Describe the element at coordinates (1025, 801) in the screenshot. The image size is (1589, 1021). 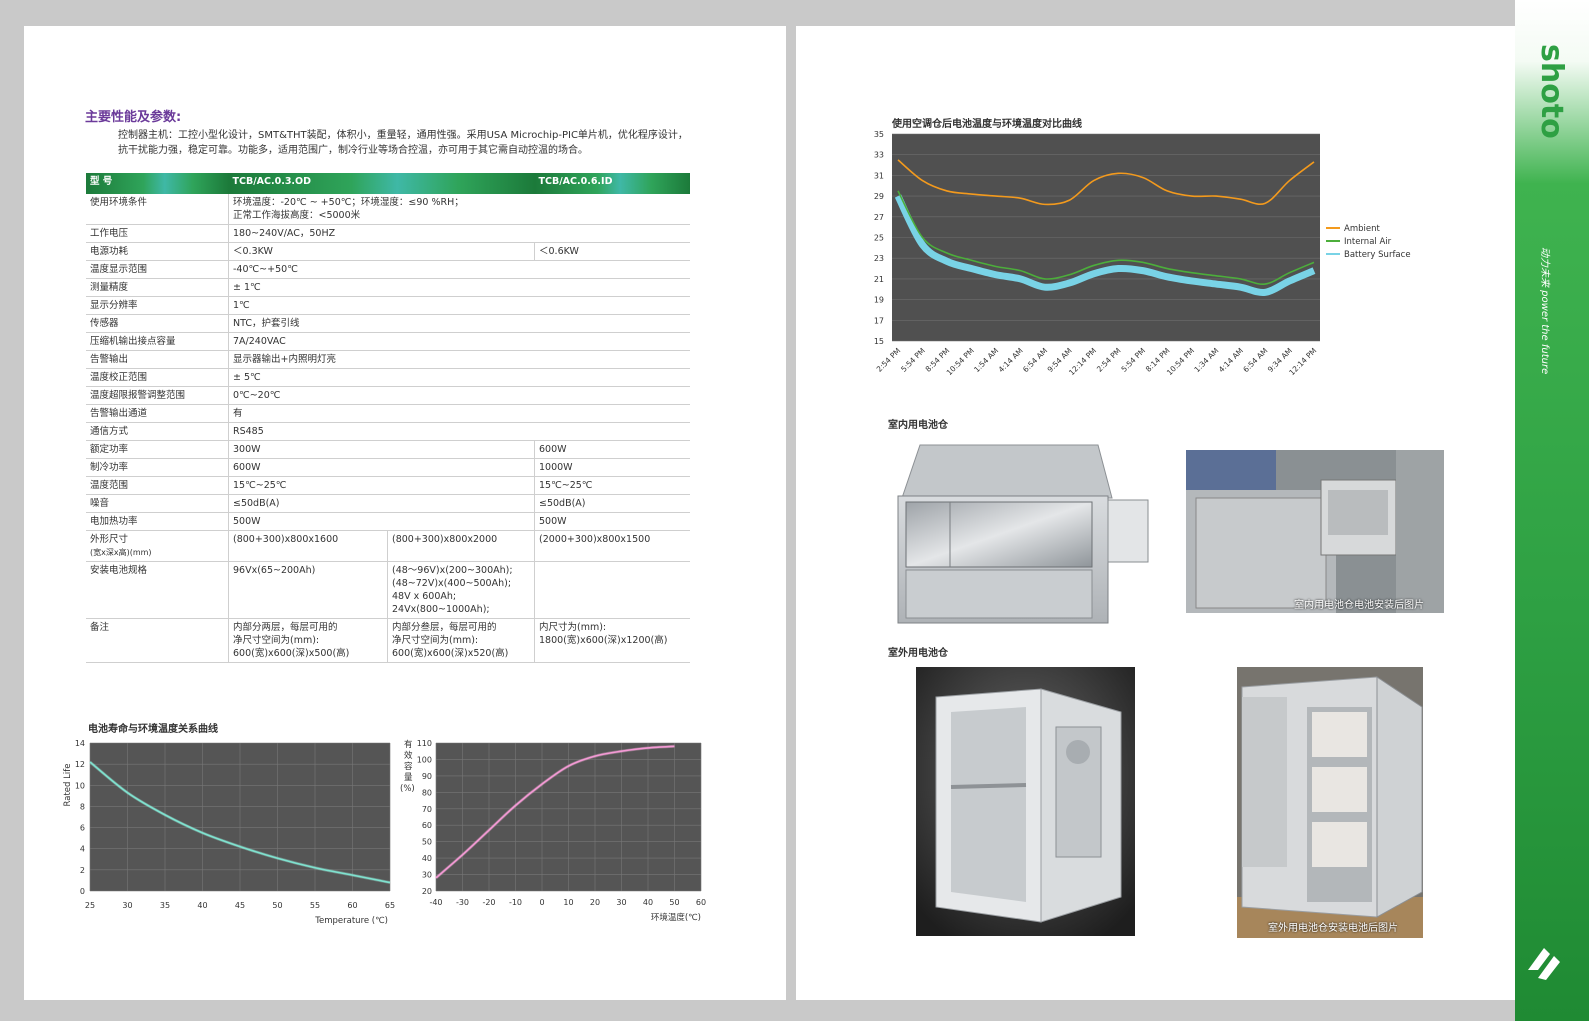
I see `outdoor-cabinet-photo` at that location.